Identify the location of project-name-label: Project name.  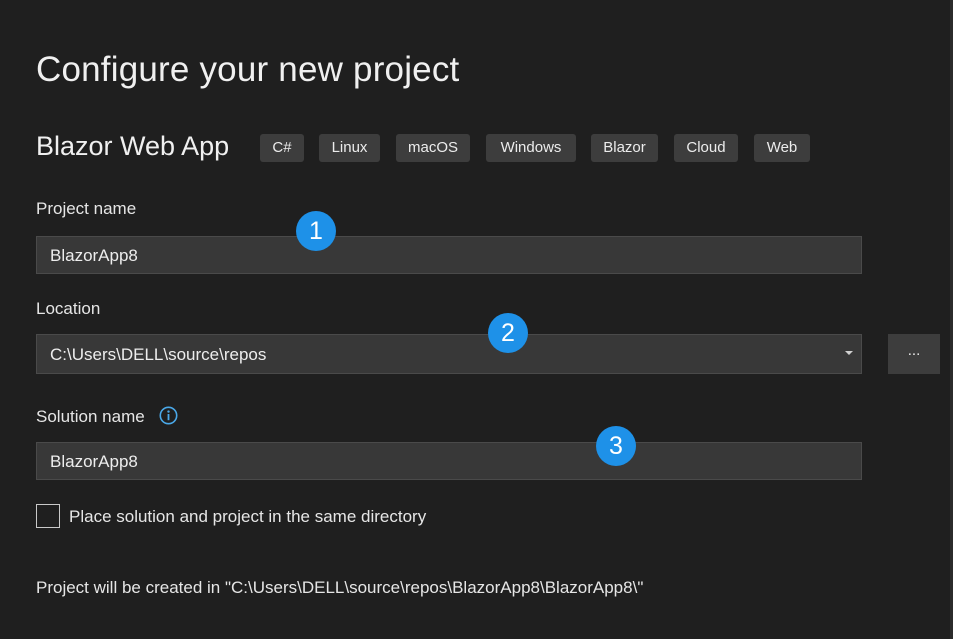
(86, 208).